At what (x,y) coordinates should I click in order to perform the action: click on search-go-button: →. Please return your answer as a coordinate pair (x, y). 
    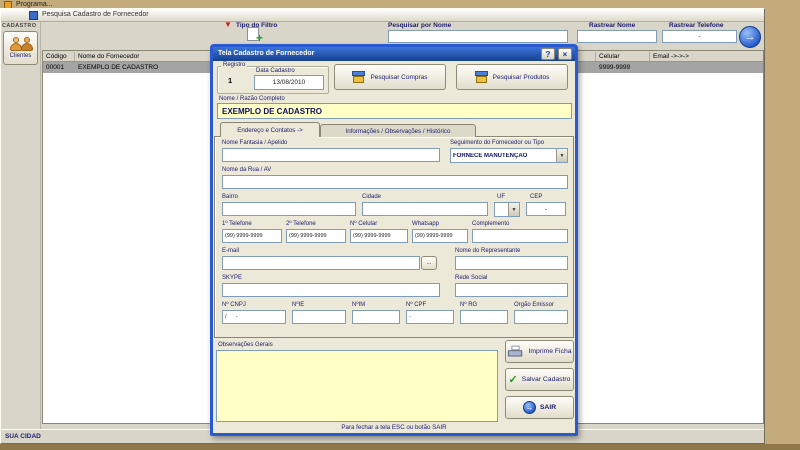
    Looking at the image, I should click on (750, 37).